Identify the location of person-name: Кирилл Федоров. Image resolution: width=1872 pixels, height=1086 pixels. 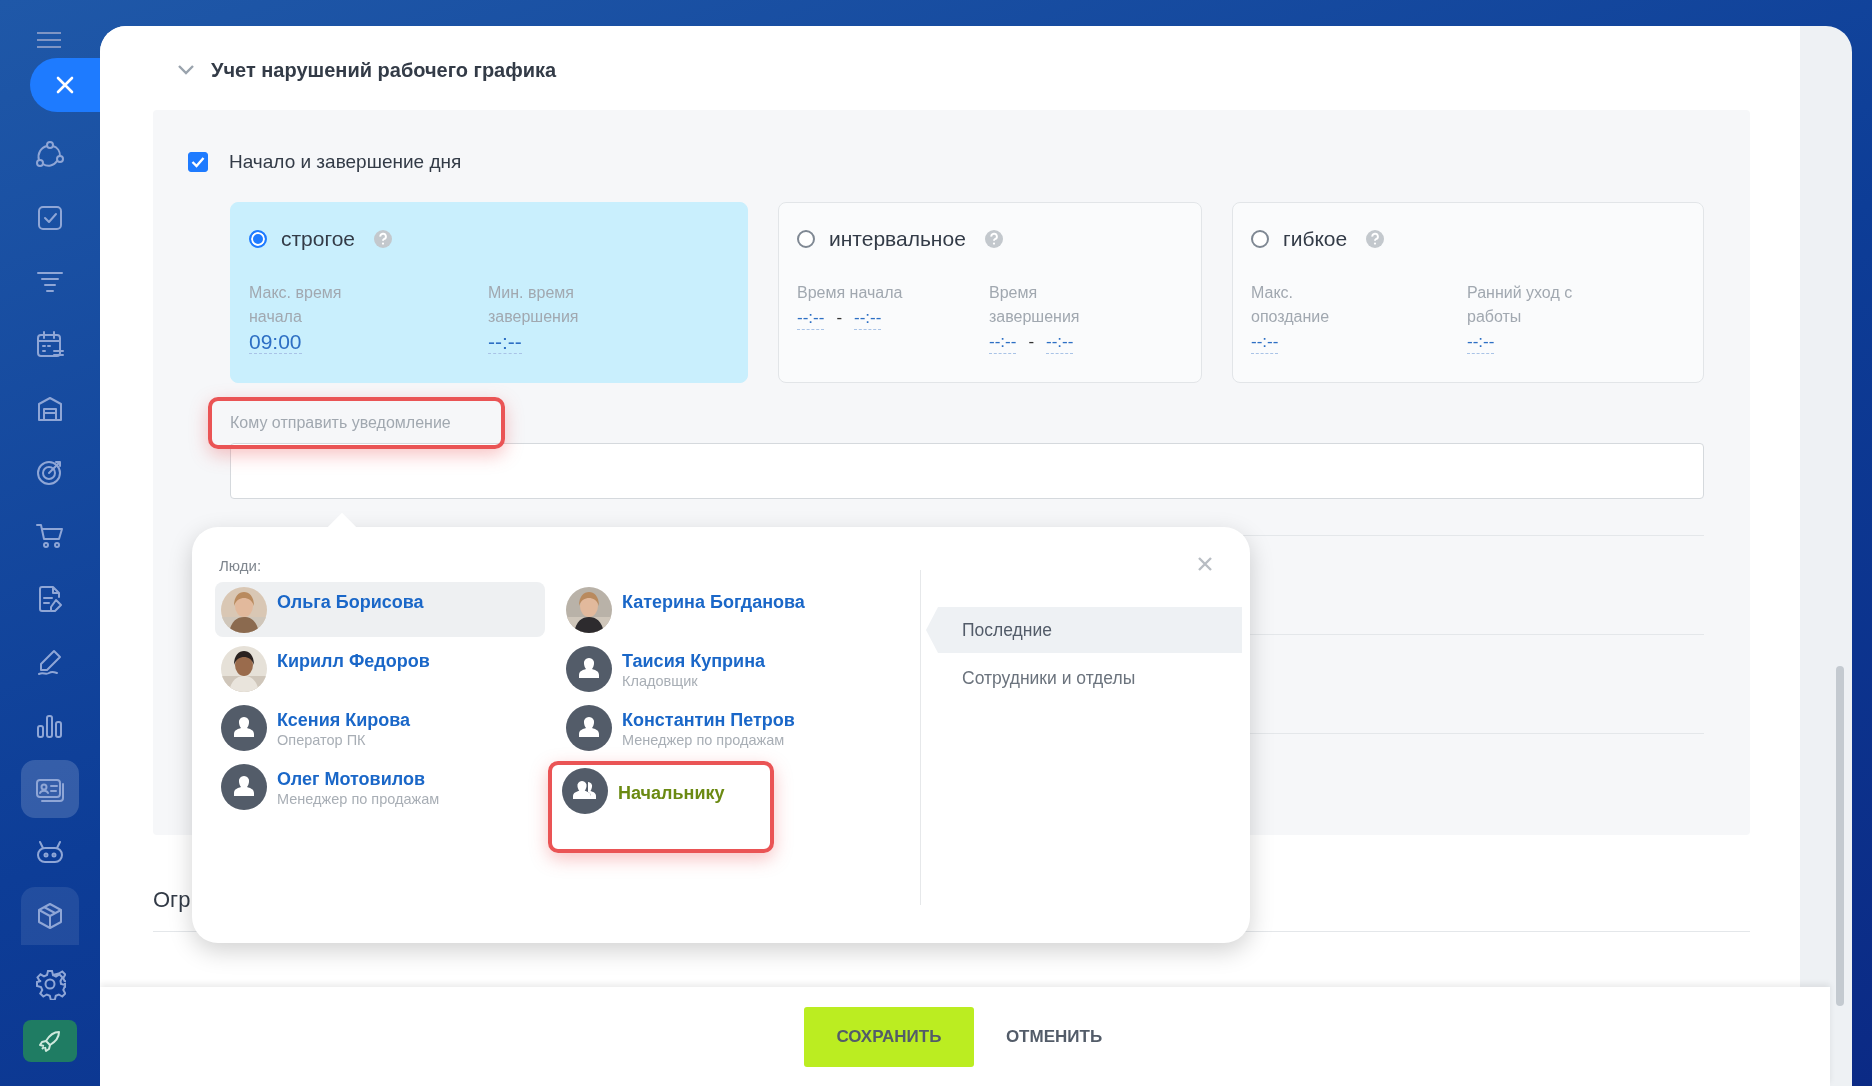
(353, 661).